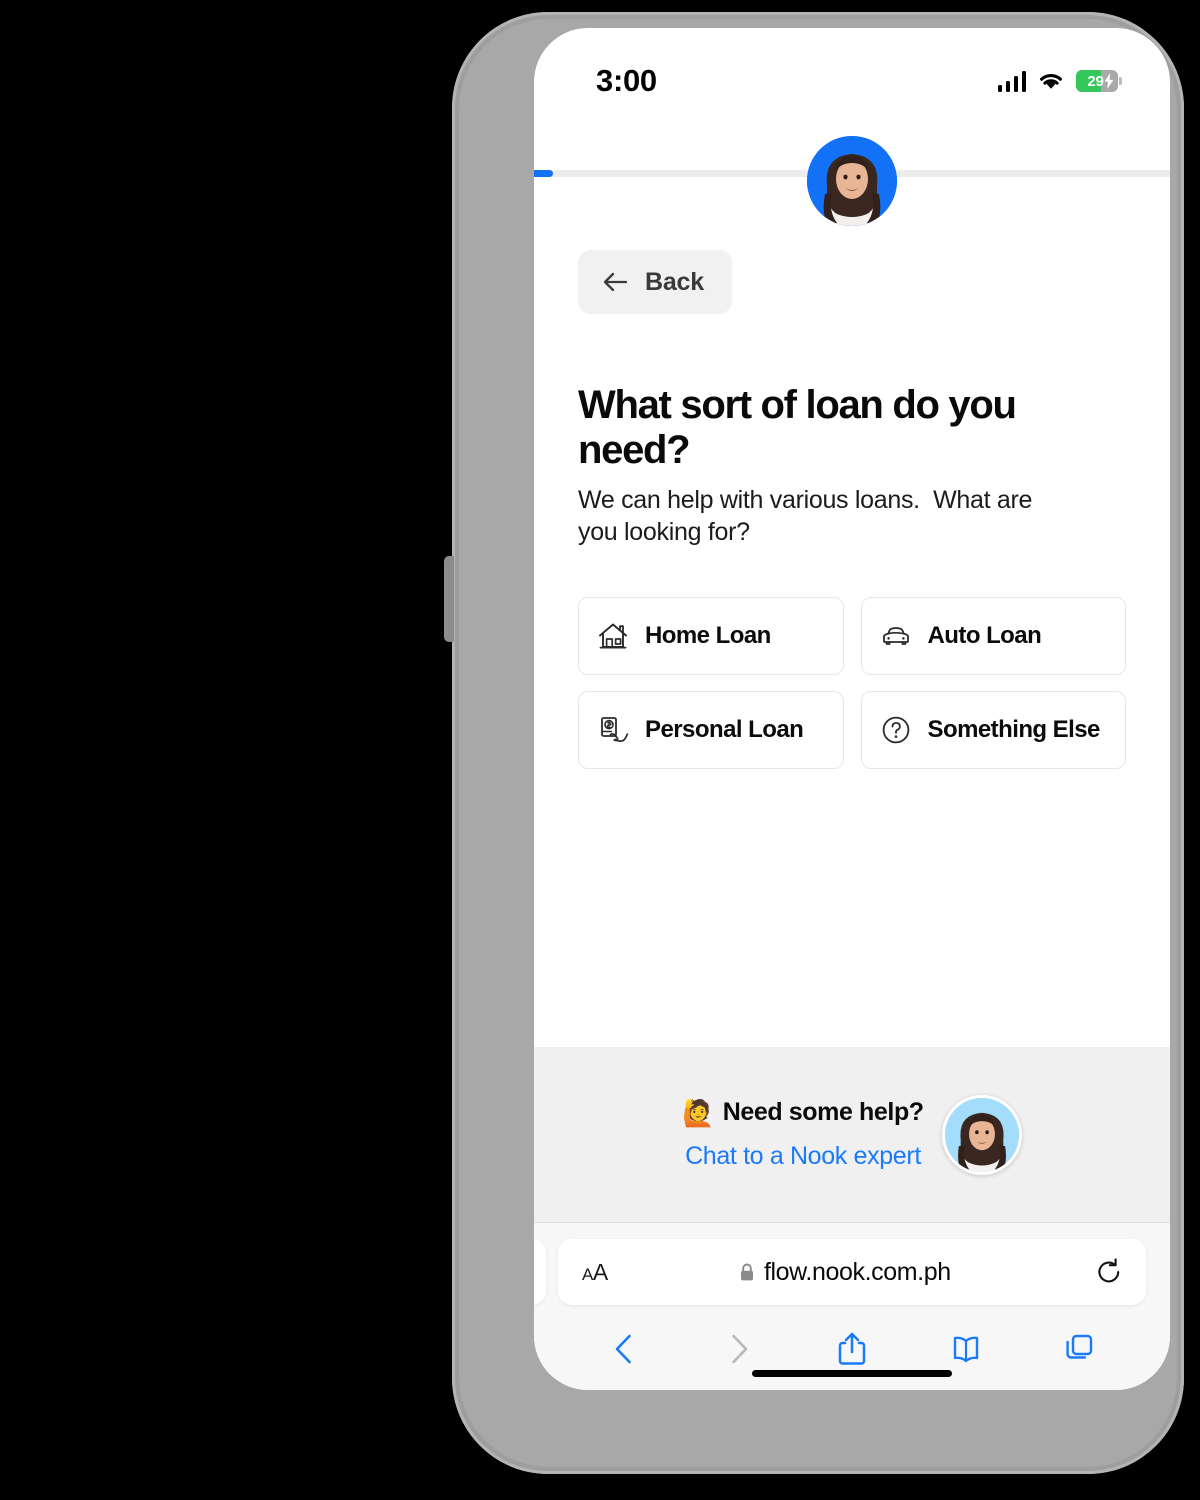 The height and width of the screenshot is (1500, 1200). Describe the element at coordinates (544, 173) in the screenshot. I see `flow-progress-fill` at that location.